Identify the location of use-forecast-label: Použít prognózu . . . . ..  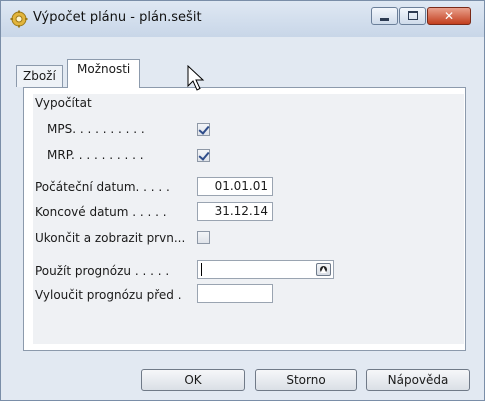
(102, 271).